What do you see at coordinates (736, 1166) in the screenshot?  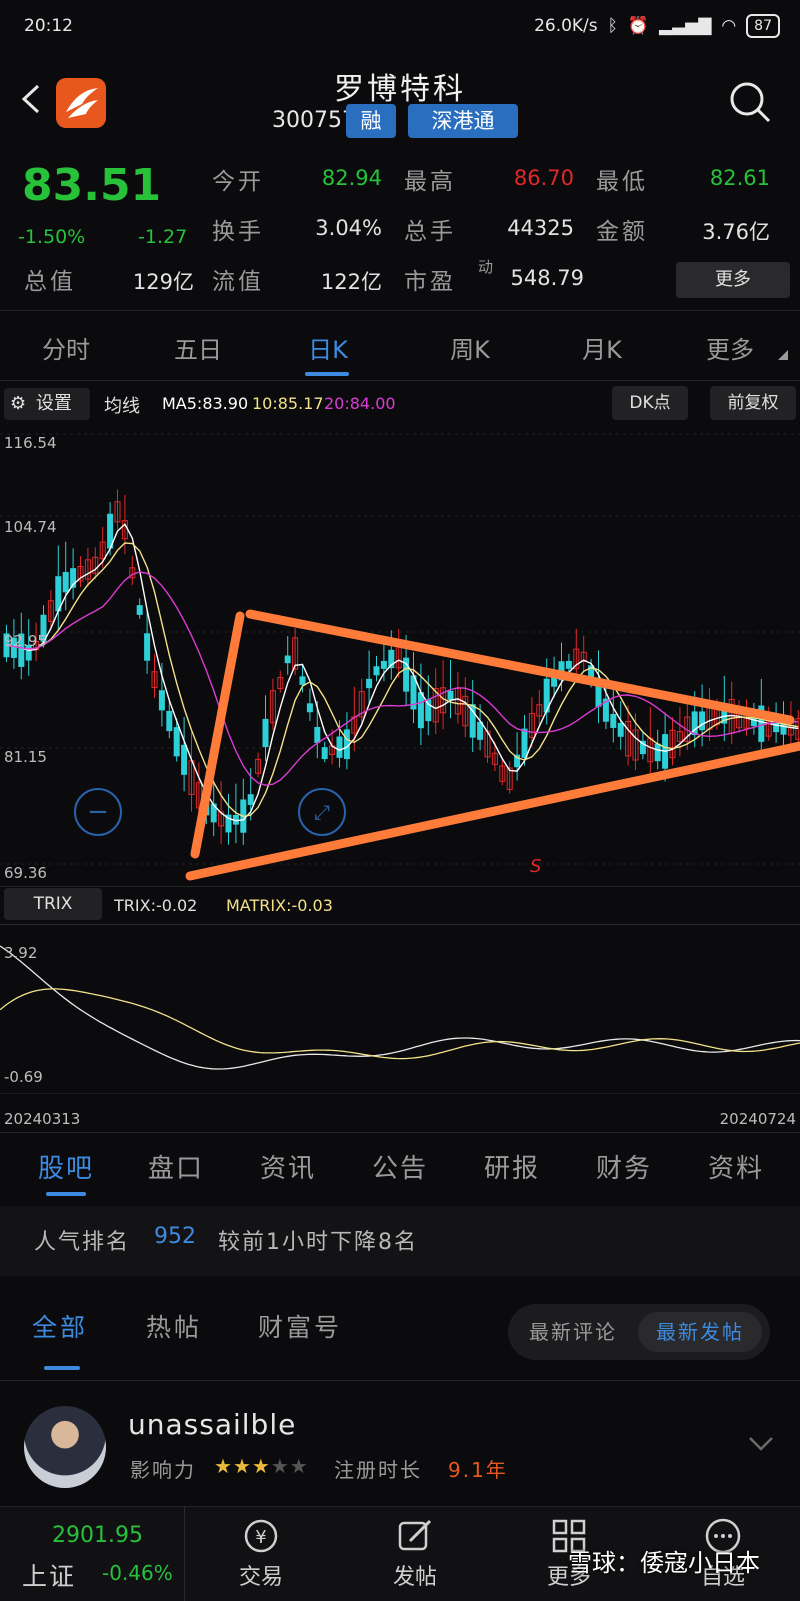 I see `tab-profile: 资料` at bounding box center [736, 1166].